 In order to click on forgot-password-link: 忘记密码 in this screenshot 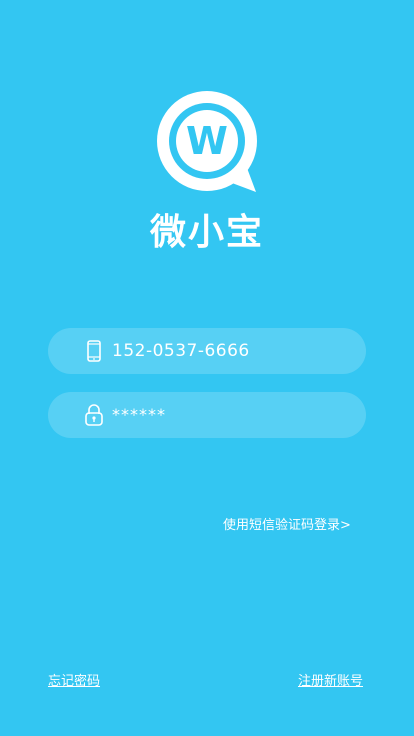, I will do `click(74, 679)`.